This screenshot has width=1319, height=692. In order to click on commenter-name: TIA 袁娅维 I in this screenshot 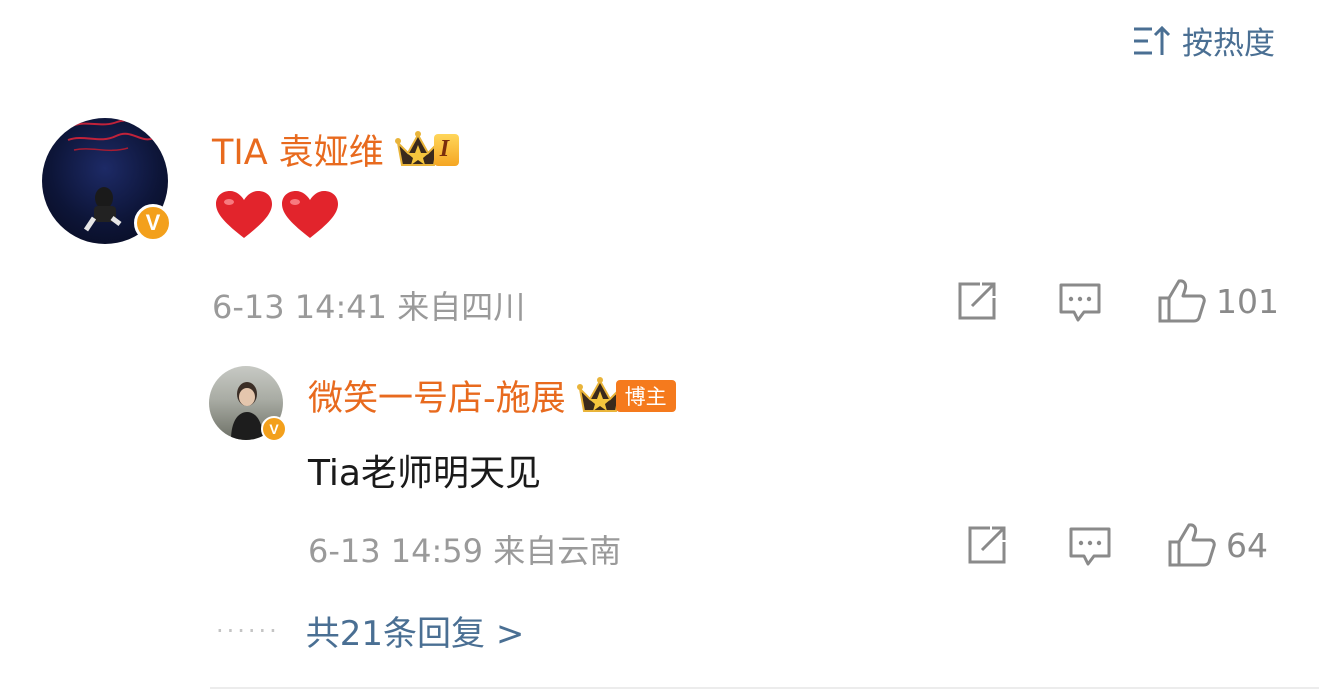, I will do `click(336, 149)`.